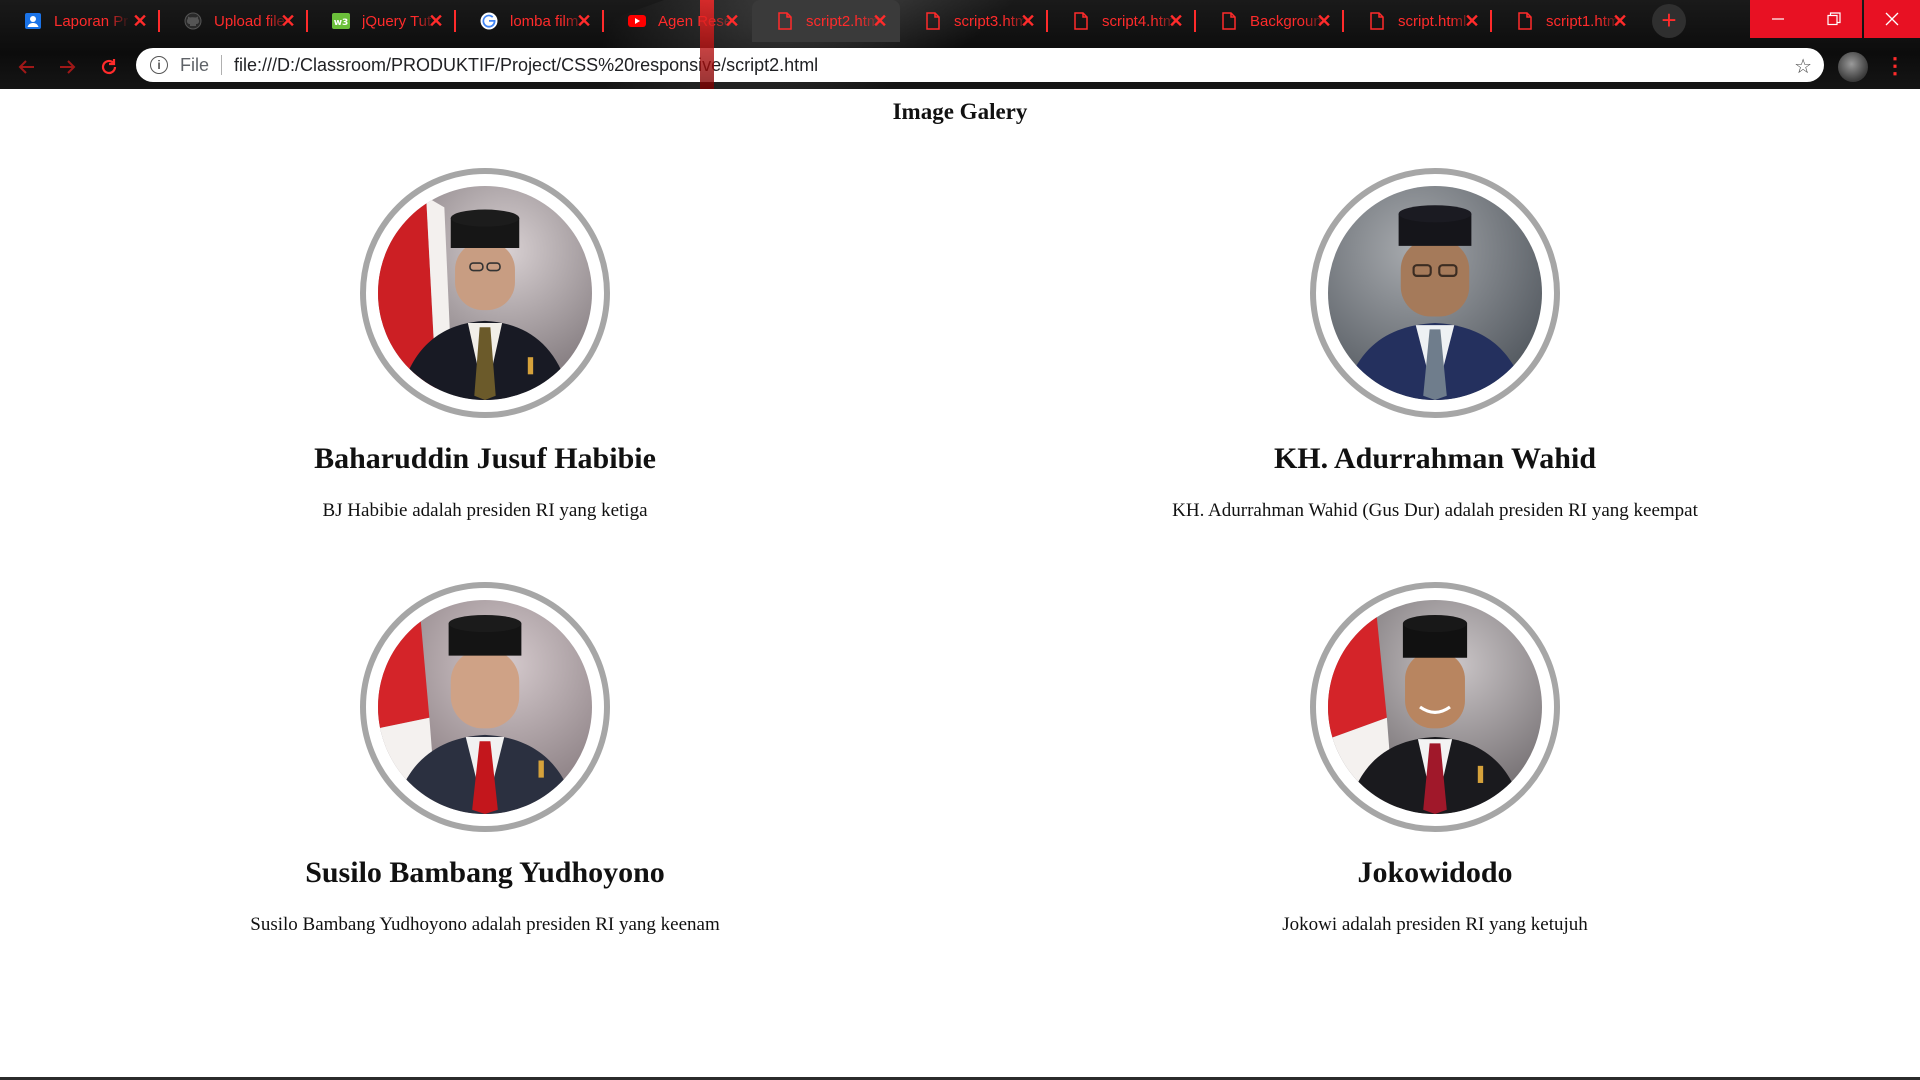 Image resolution: width=1920 pixels, height=1080 pixels. I want to click on tab-script3: script3.html ✕, so click(974, 21).